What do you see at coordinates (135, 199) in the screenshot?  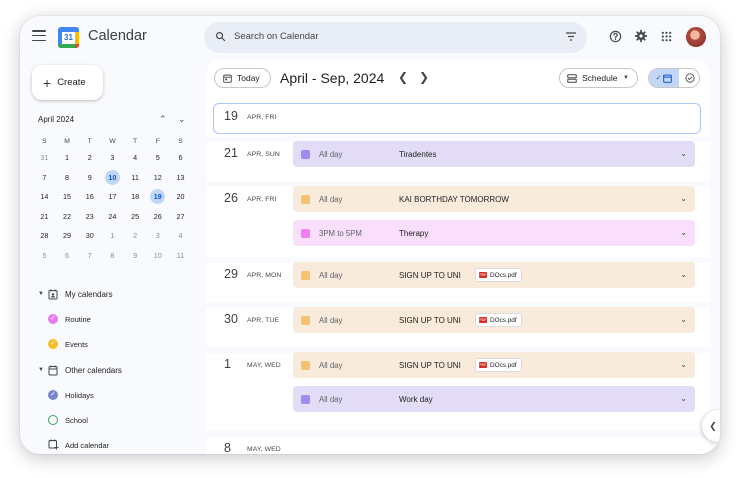 I see `mini-calendar-day: 18` at bounding box center [135, 199].